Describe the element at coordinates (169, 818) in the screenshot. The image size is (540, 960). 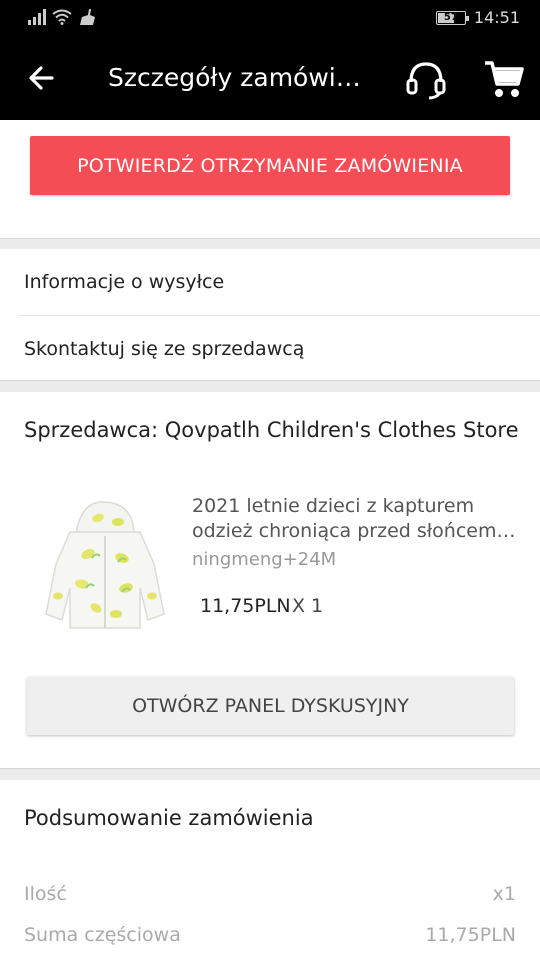
I see `summary-title: Podsumowanie zamówienia` at that location.